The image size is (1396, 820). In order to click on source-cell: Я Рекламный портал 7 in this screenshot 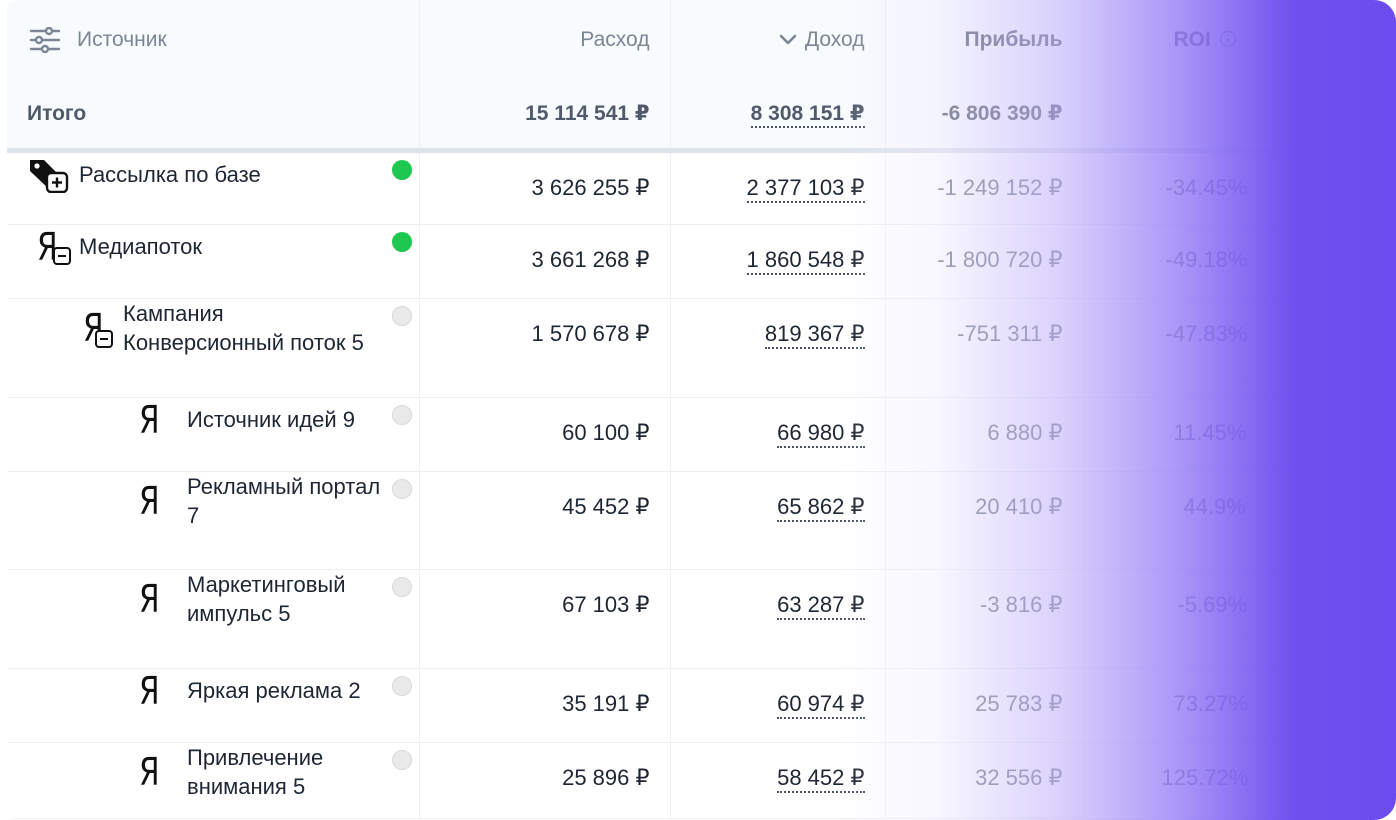, I will do `click(213, 520)`.